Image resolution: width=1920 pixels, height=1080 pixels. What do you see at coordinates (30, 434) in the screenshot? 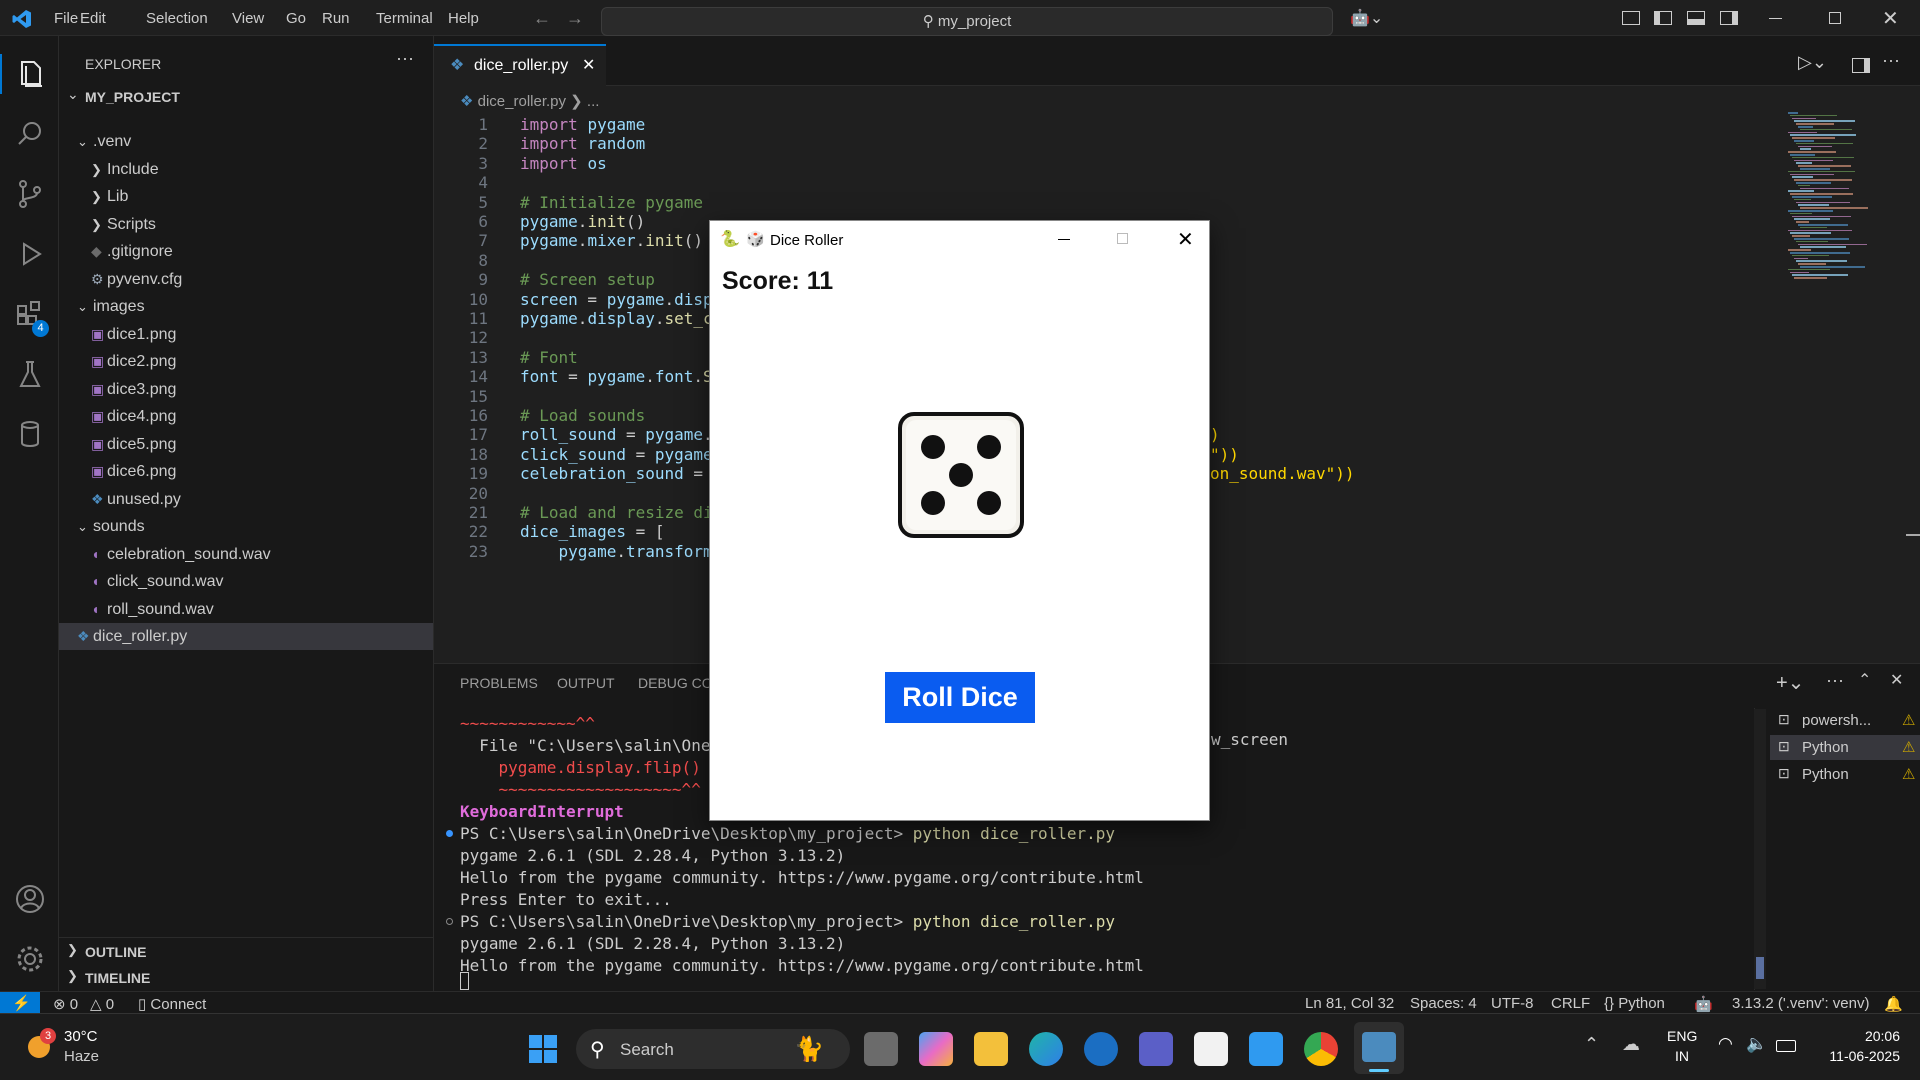
I see `database-icon` at bounding box center [30, 434].